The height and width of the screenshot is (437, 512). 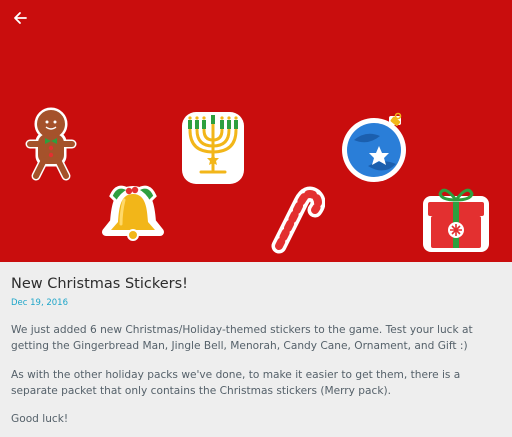 I want to click on candy-cane-icon, so click(x=298, y=220).